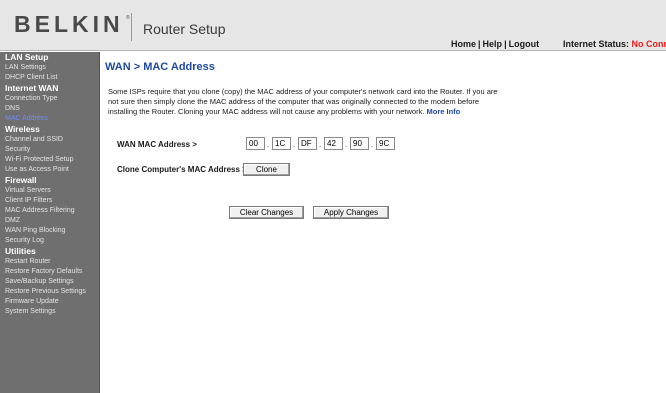 The height and width of the screenshot is (393, 666). Describe the element at coordinates (385, 143) in the screenshot. I see `mac-octet-6-input: 9C` at that location.